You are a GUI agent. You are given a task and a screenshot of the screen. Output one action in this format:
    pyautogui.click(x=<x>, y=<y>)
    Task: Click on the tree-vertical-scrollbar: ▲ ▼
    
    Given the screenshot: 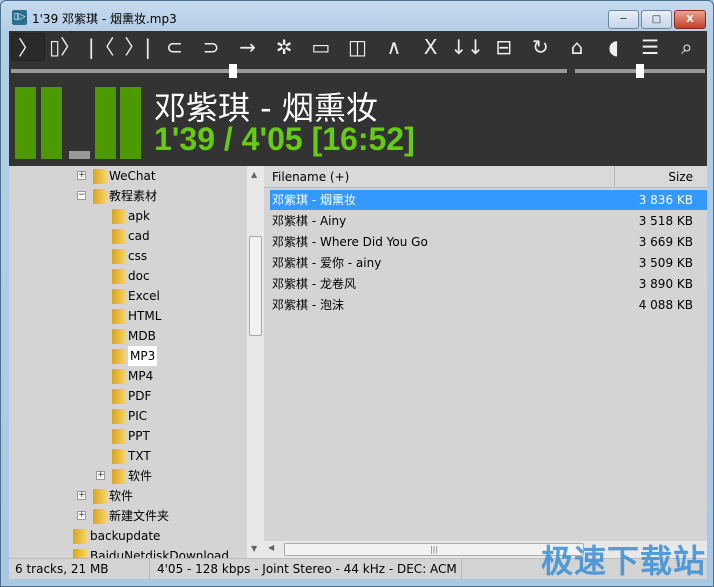 What is the action you would take?
    pyautogui.click(x=255, y=362)
    